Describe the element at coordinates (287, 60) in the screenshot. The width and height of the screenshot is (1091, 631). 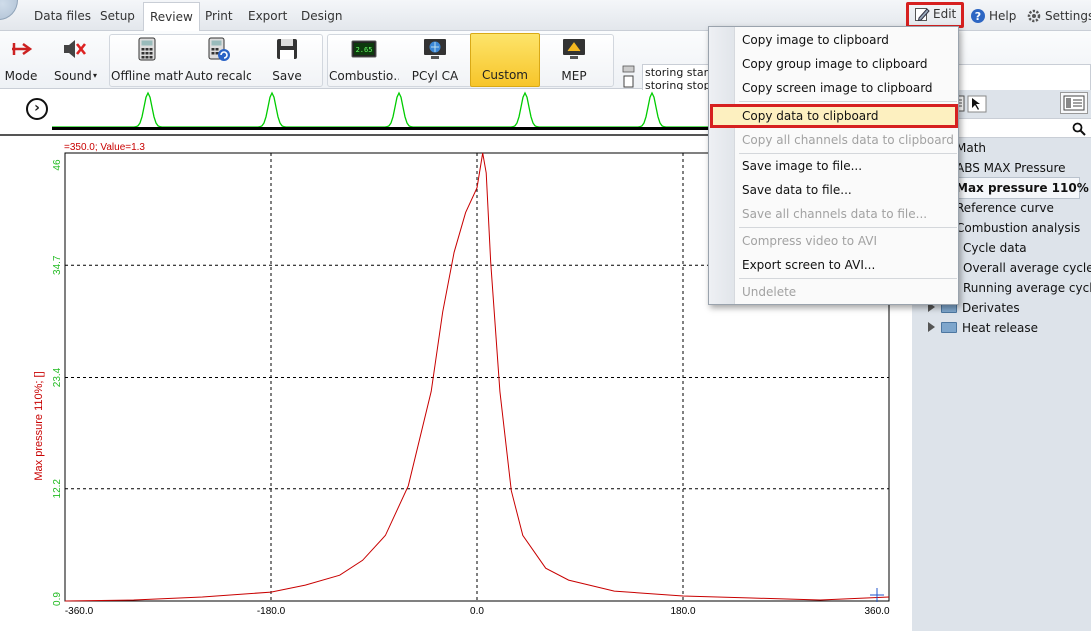
I see `save-button: Save` at that location.